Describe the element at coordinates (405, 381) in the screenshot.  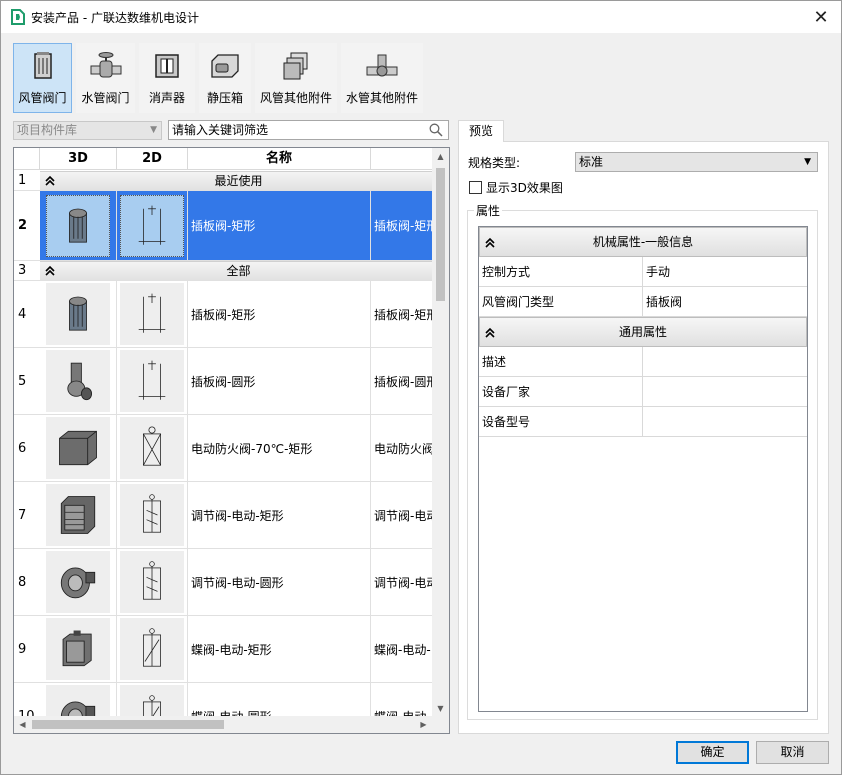
I see `cell-extra: 插板阀-圆形` at that location.